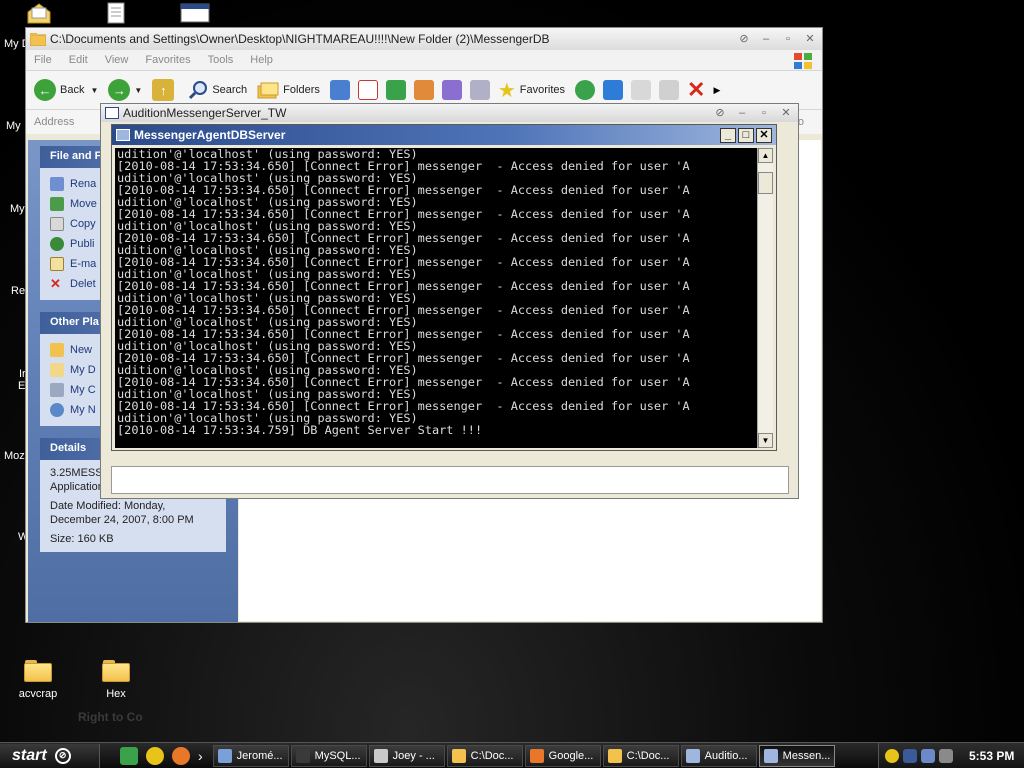 This screenshot has width=1024, height=768. What do you see at coordinates (125, 90) in the screenshot?
I see `forward-button: → ▼` at bounding box center [125, 90].